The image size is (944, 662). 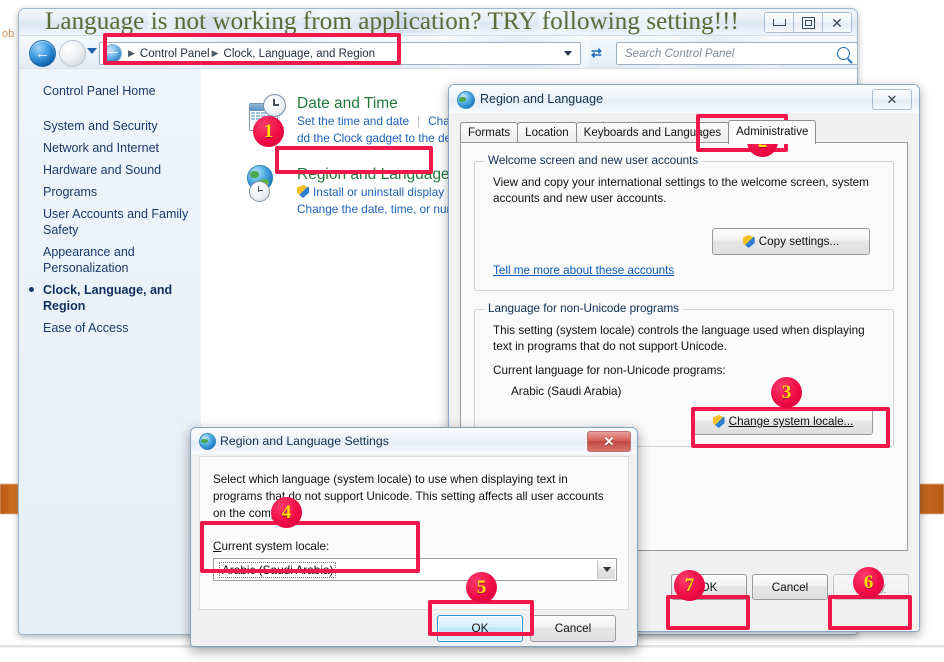 I want to click on slide-bottom-fill, so click(x=472, y=655).